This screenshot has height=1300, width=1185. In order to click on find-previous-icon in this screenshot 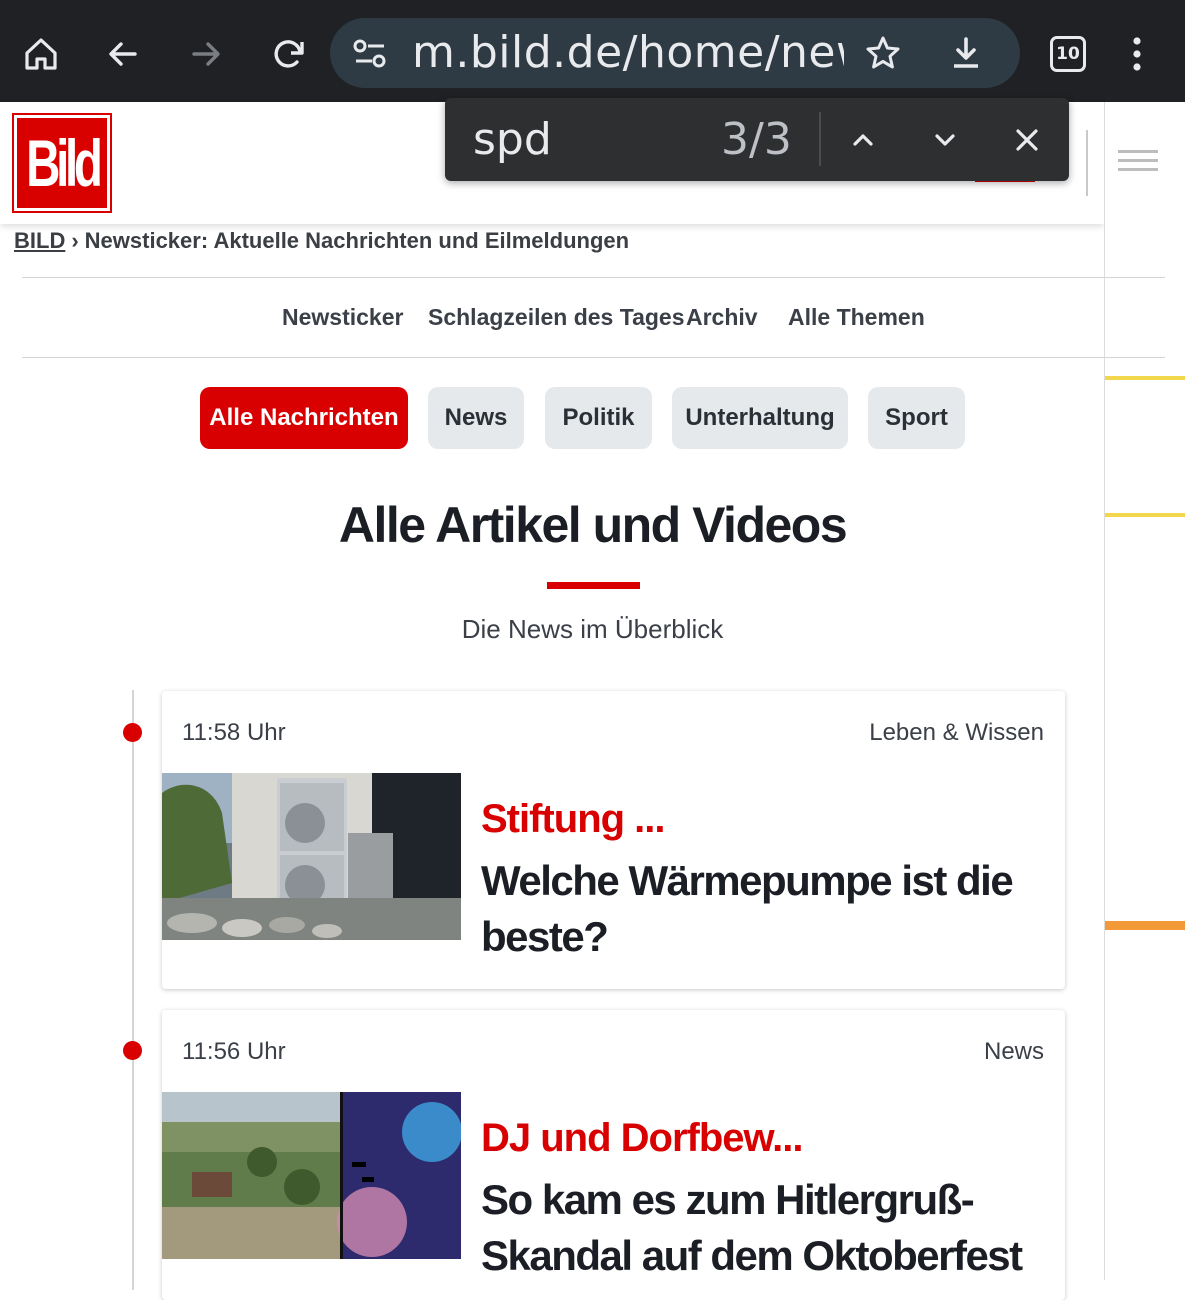, I will do `click(863, 140)`.